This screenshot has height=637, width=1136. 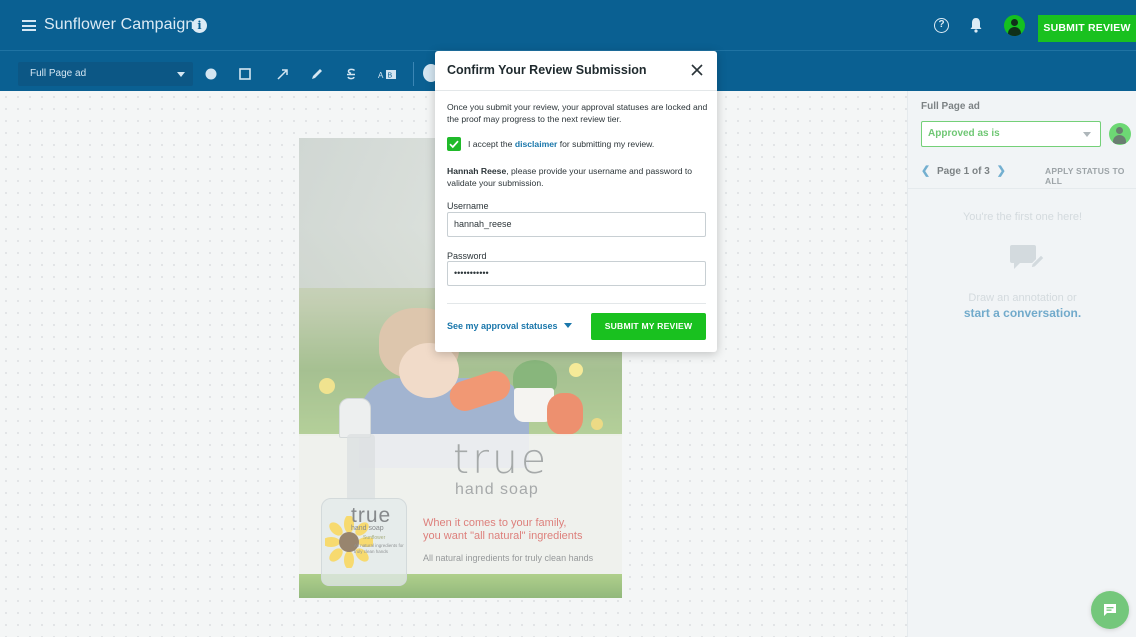 I want to click on pen-tool-icon, so click(x=317, y=74).